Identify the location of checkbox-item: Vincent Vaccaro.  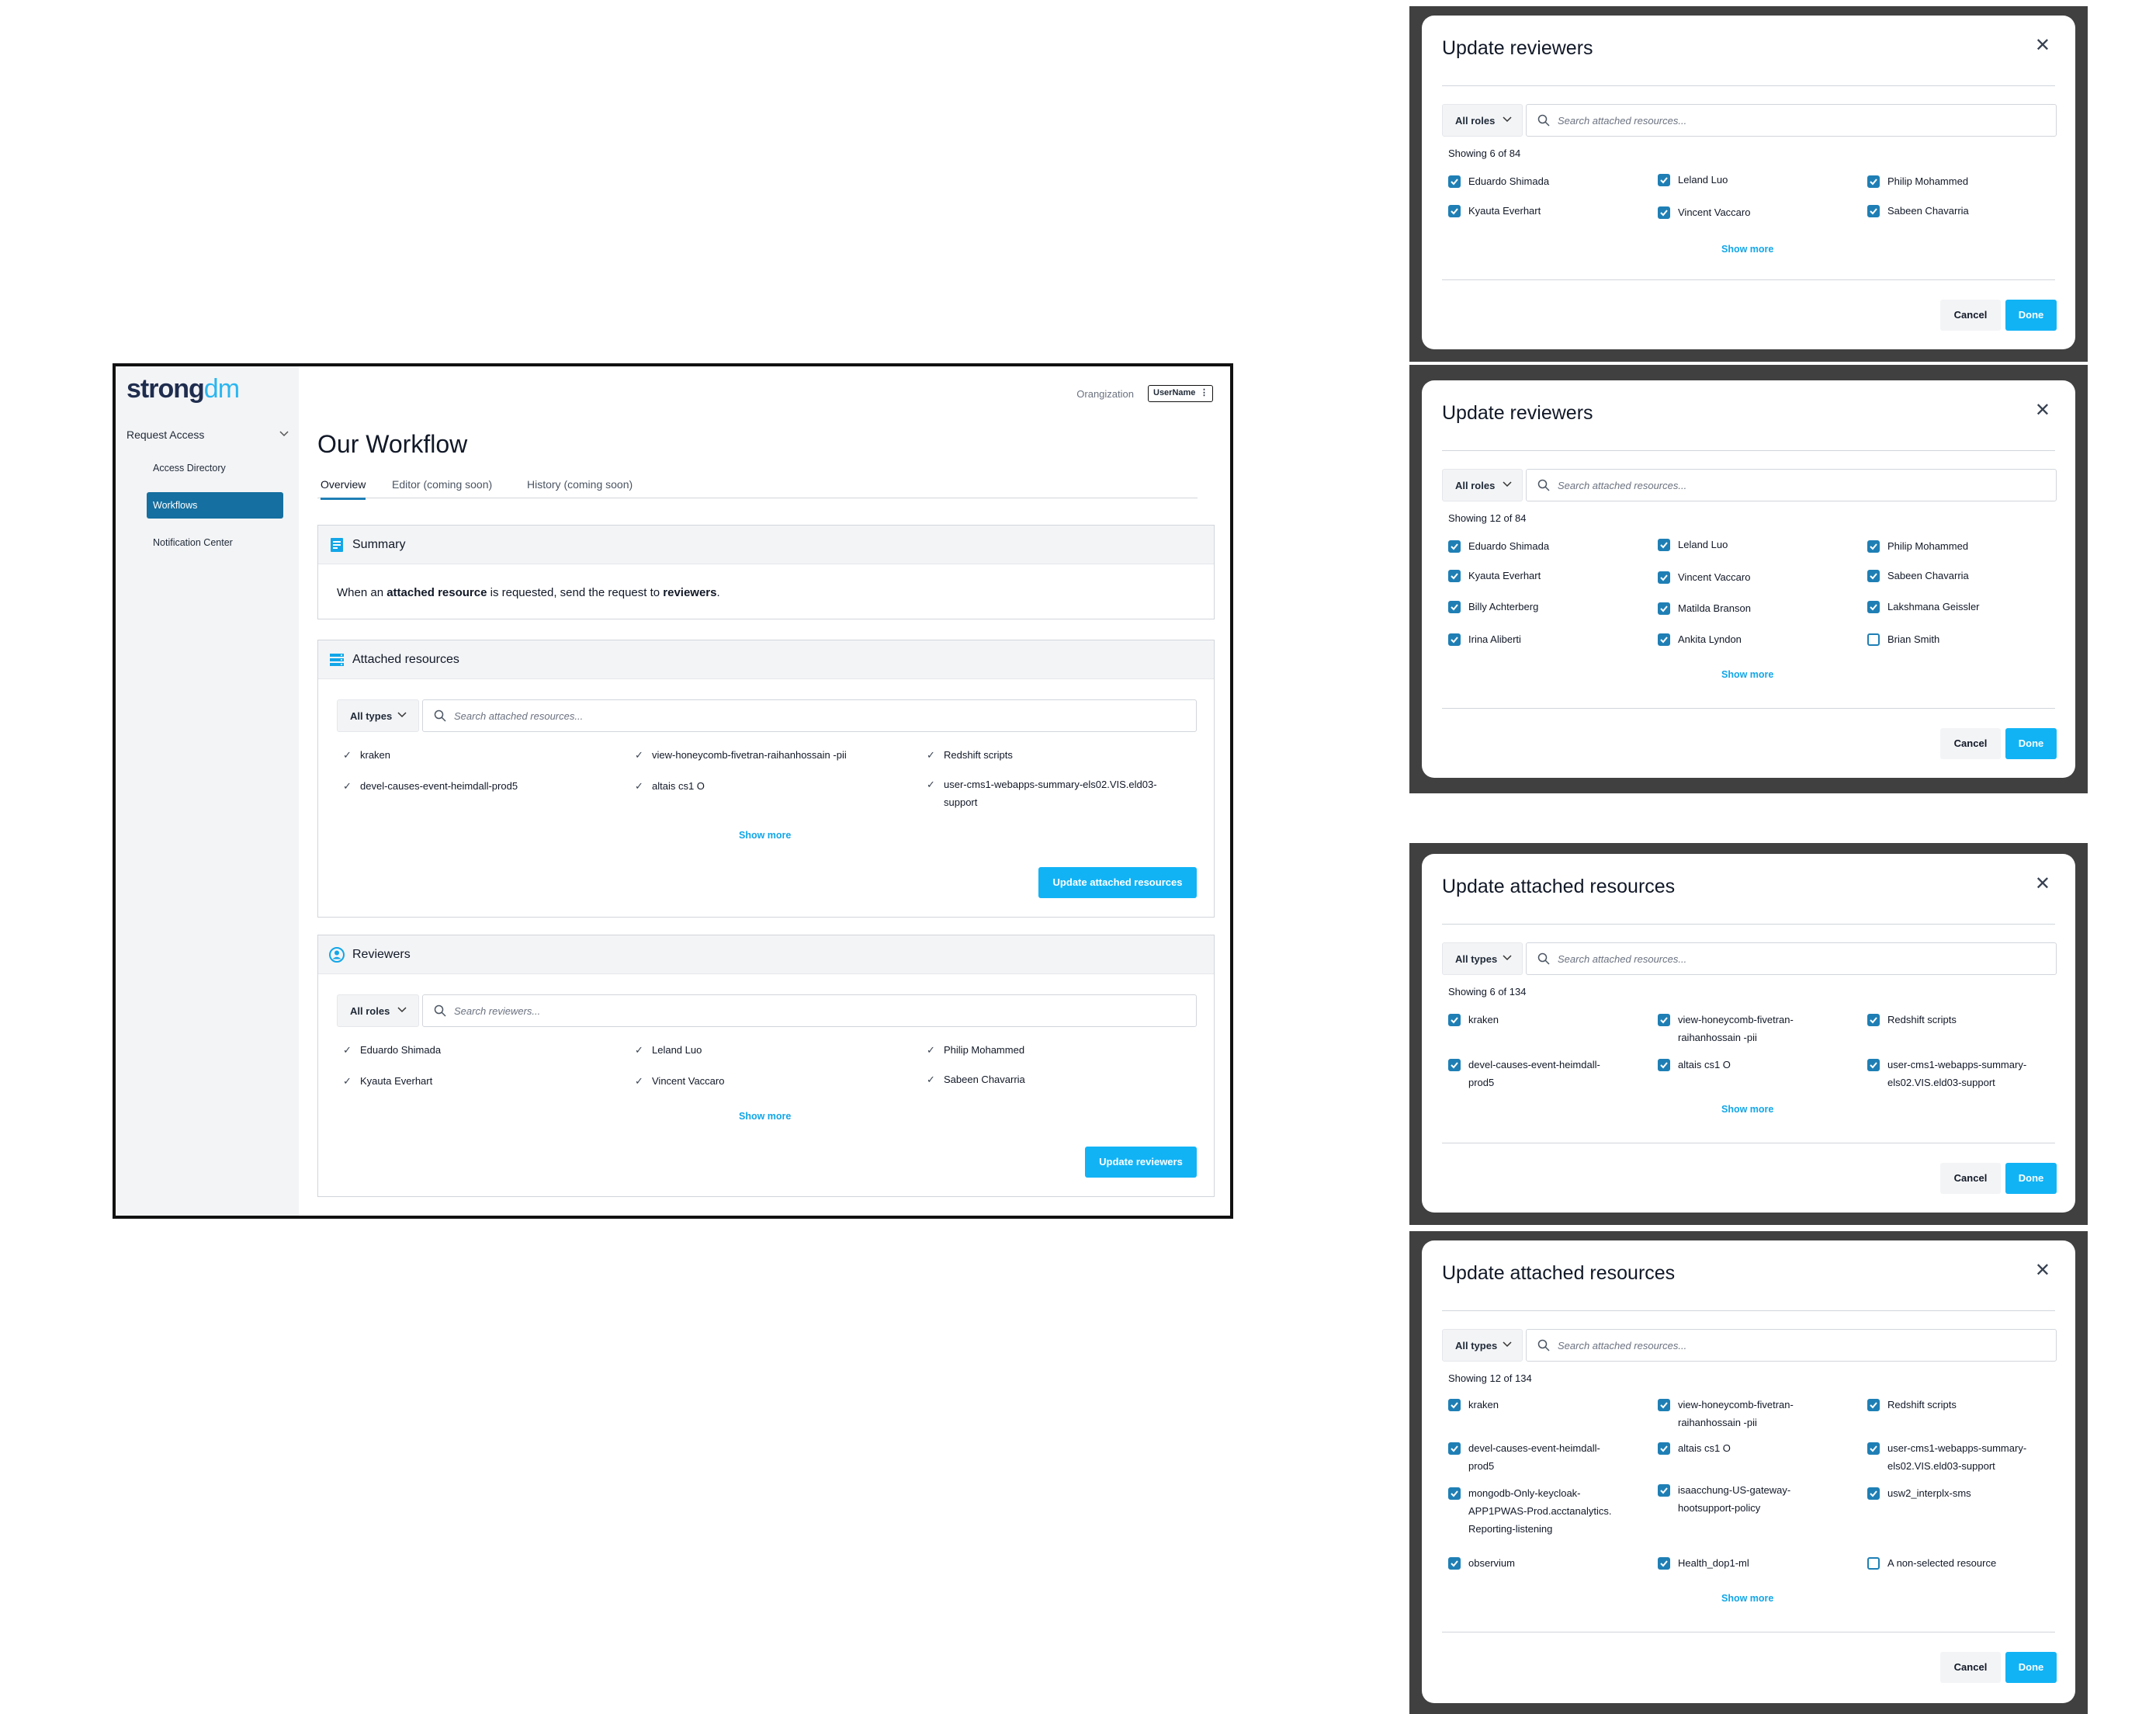
(1704, 212).